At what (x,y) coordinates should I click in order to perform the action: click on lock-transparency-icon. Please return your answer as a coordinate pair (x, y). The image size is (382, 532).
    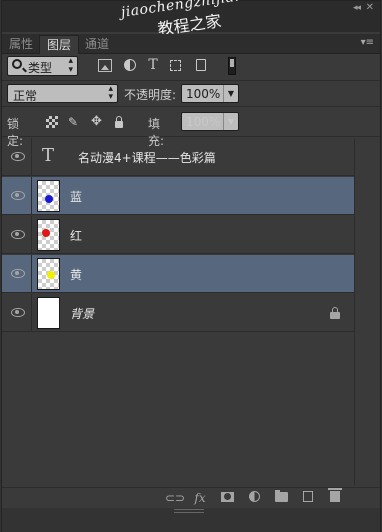
    Looking at the image, I should click on (52, 122).